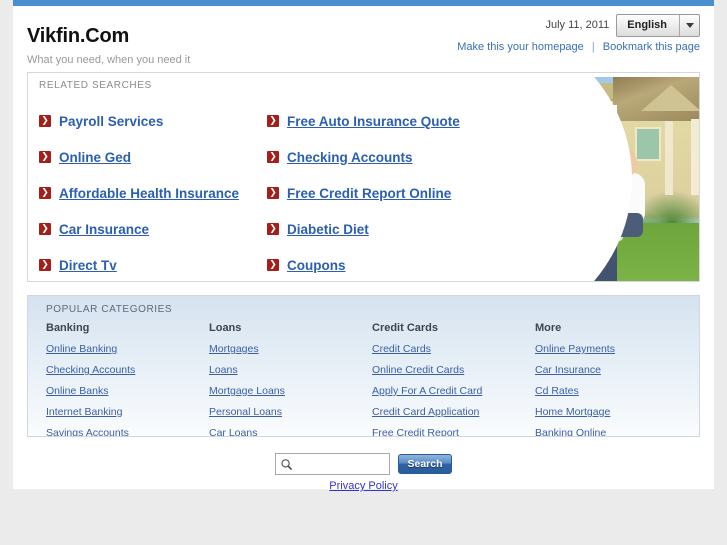 The image size is (727, 545). I want to click on related-search-item: ❯ Payroll Services, so click(153, 121).